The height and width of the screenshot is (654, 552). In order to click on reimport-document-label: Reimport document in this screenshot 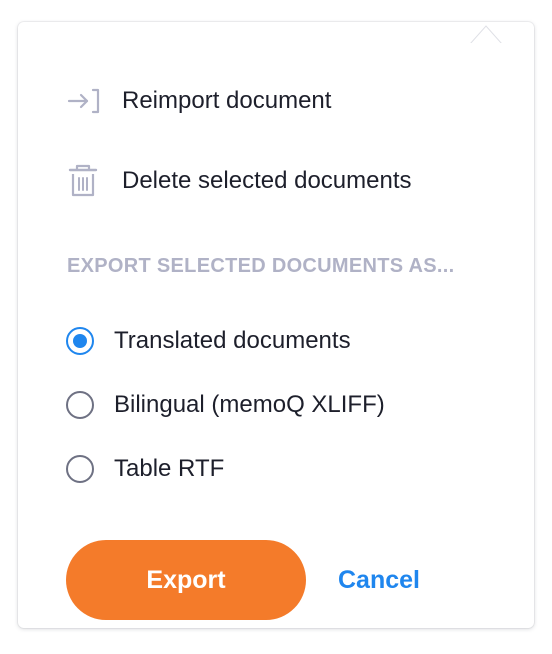, I will do `click(227, 100)`.